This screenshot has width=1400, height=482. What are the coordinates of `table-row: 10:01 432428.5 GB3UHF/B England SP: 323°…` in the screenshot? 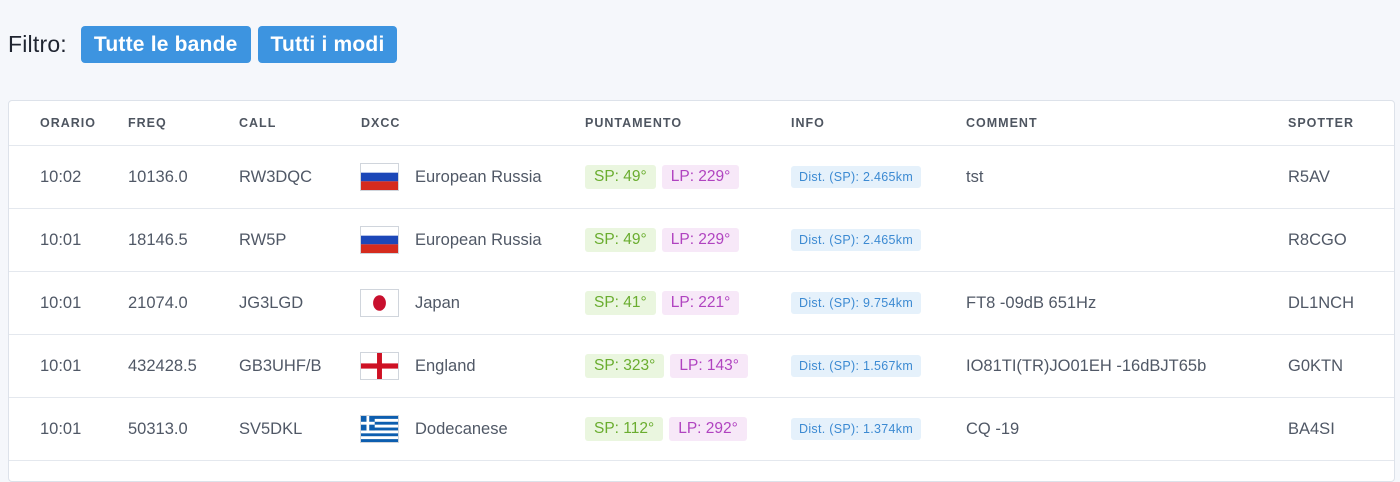 It's located at (701, 366).